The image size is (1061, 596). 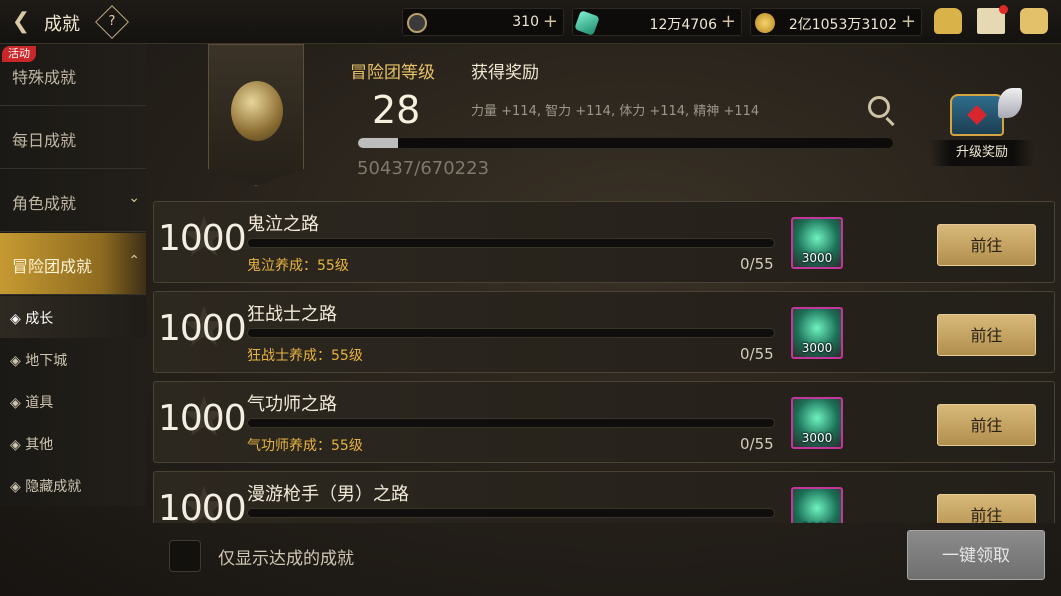 I want to click on achievement-row: ★ 1000 狂战士之路 狂战士养成：55级 0/55 3000 前往, so click(x=604, y=332).